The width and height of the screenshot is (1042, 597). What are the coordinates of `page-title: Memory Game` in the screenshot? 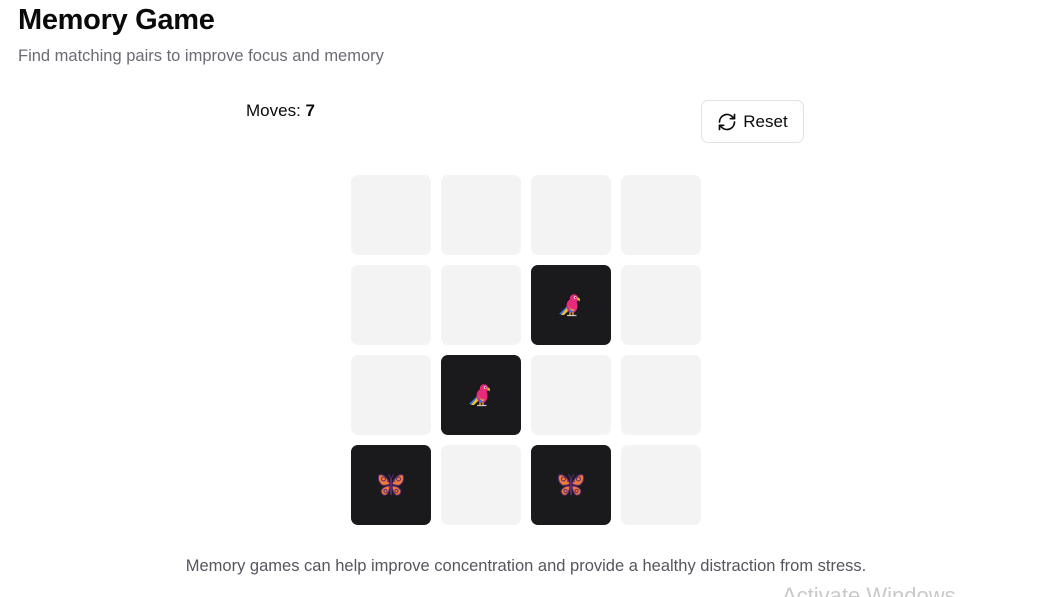 It's located at (116, 20).